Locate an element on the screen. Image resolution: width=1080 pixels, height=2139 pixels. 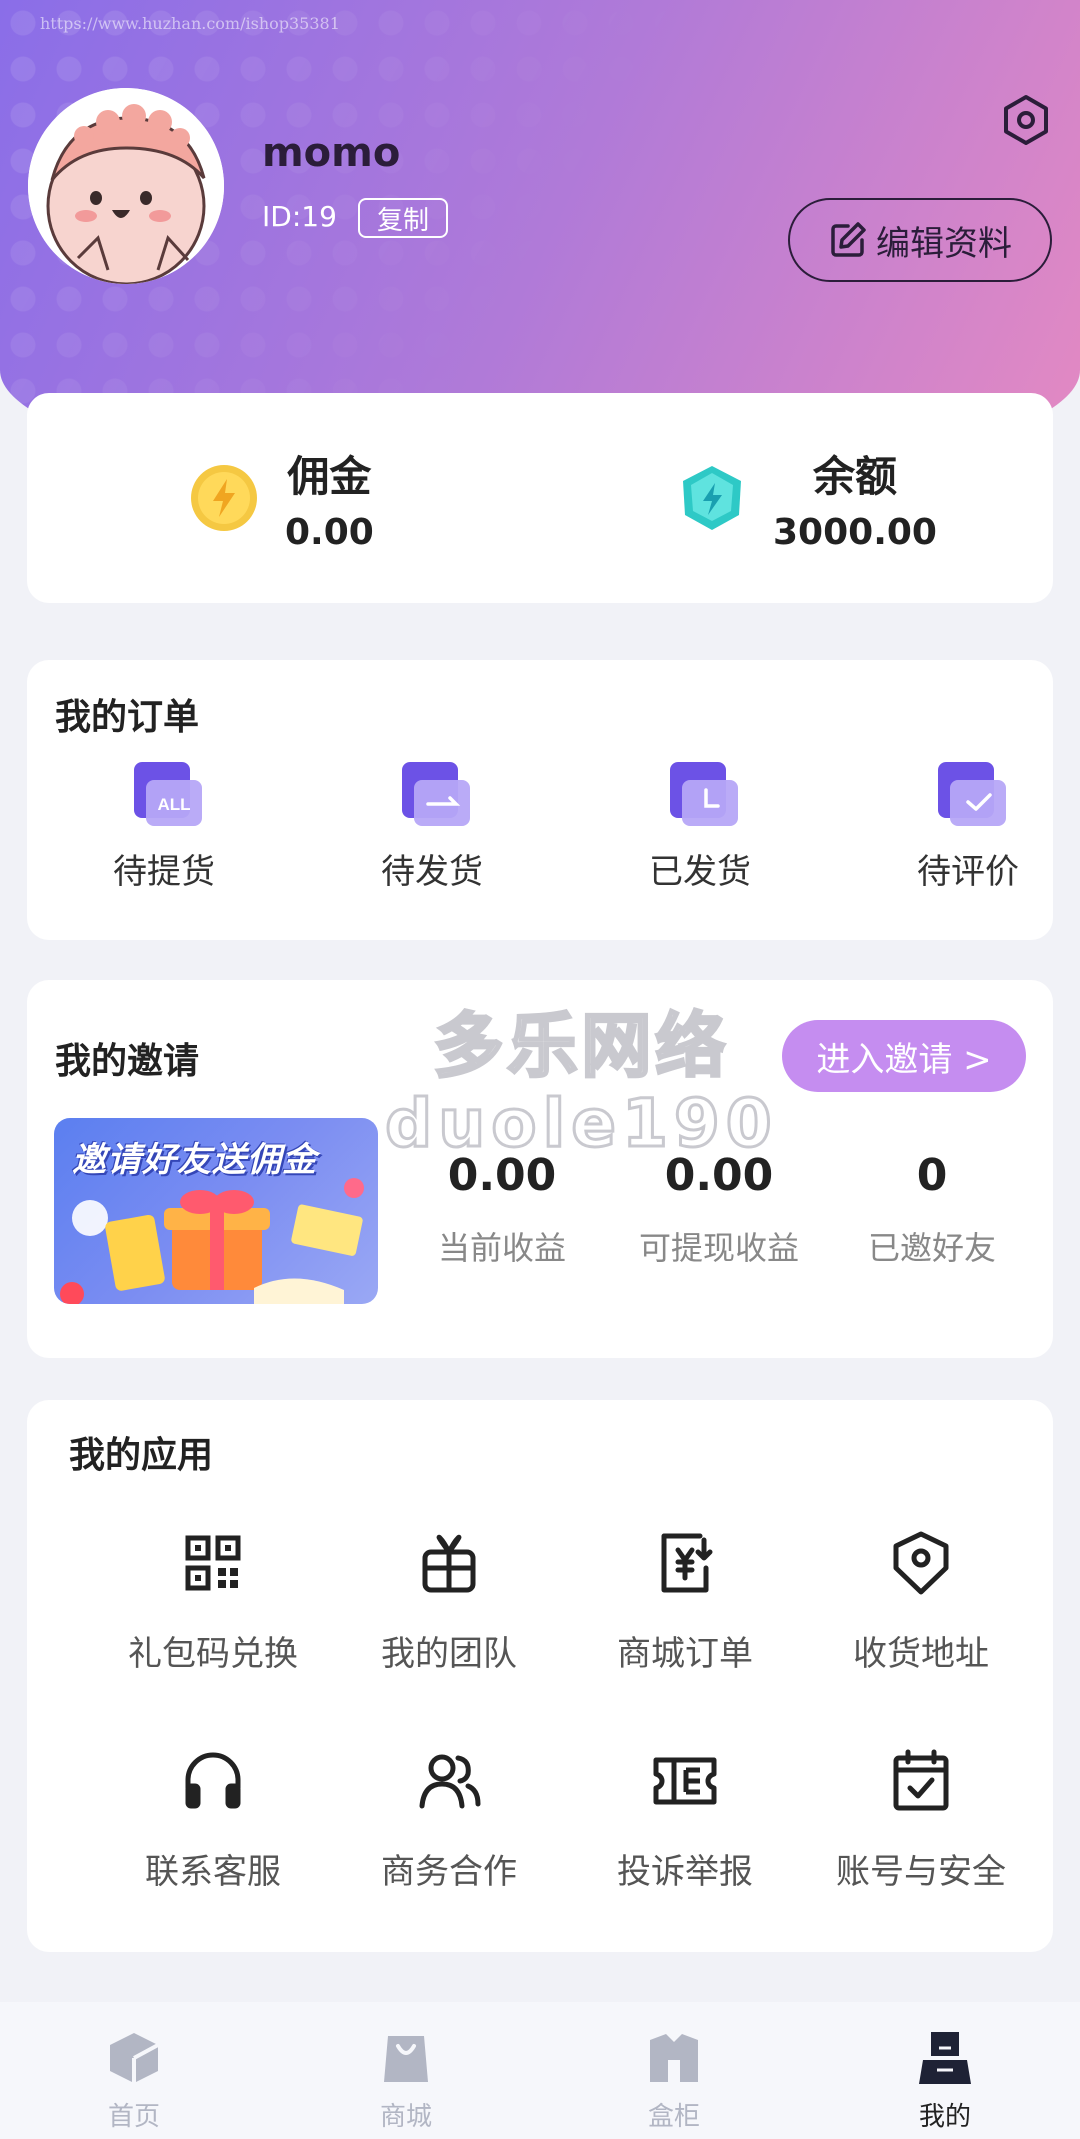
stat-value: 0 is located at coordinates (932, 1175).